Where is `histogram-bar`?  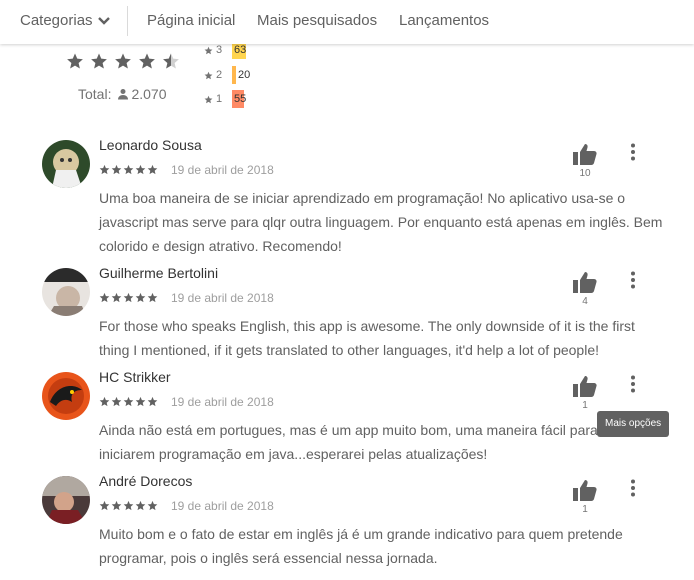 histogram-bar is located at coordinates (234, 75).